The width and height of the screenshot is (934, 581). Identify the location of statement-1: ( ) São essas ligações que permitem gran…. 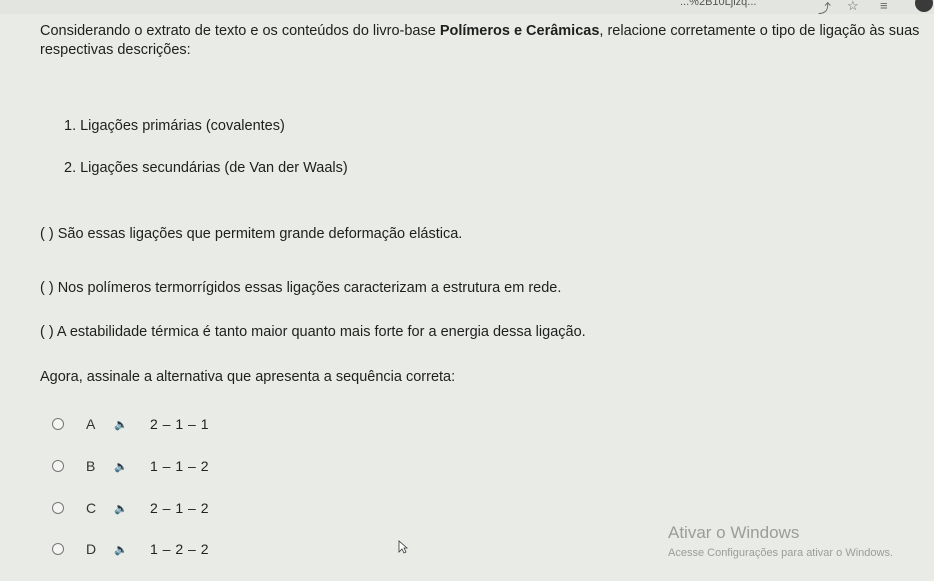
(251, 234).